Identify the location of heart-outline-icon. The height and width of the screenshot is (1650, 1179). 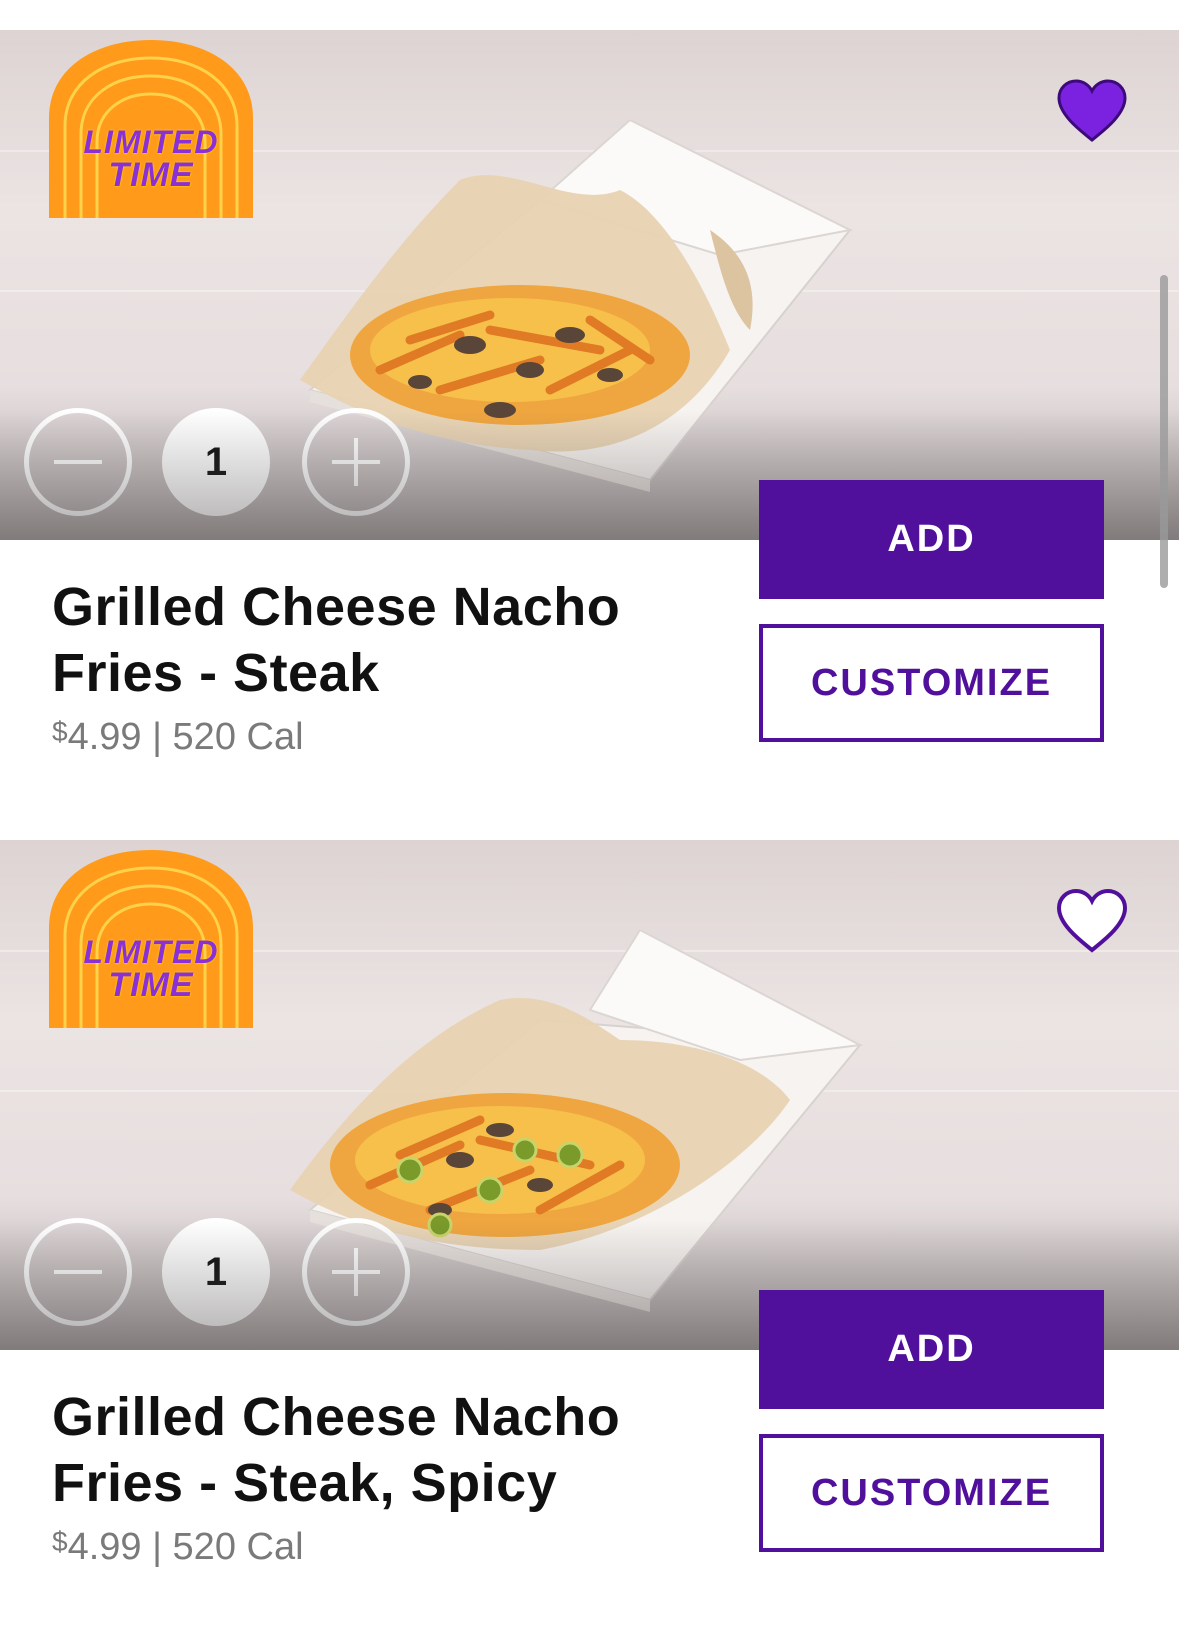
(1092, 921).